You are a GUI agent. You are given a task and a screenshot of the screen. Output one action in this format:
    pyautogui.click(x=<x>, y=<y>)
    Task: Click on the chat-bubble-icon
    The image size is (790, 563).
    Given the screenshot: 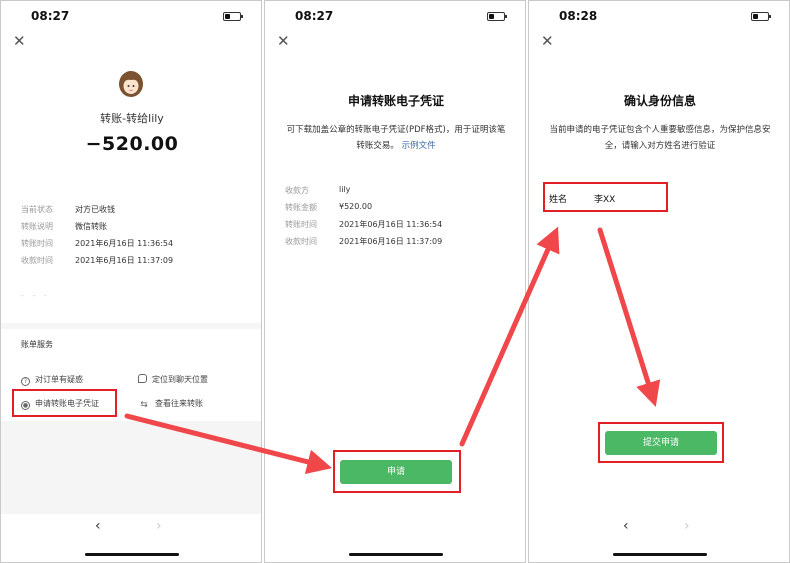 What is the action you would take?
    pyautogui.click(x=142, y=378)
    